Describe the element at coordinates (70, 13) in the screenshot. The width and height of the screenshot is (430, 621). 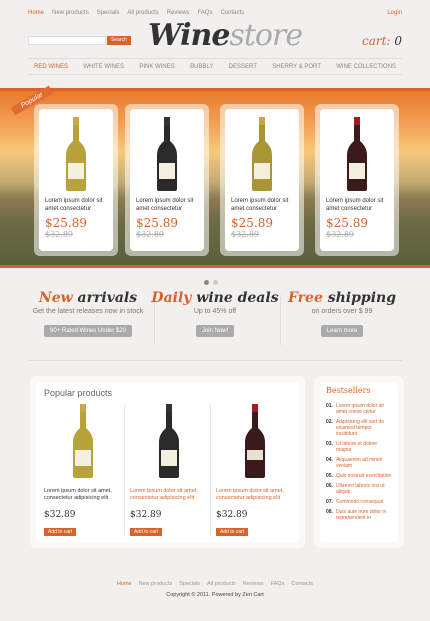
I see `top-nav-new-products: New products` at that location.